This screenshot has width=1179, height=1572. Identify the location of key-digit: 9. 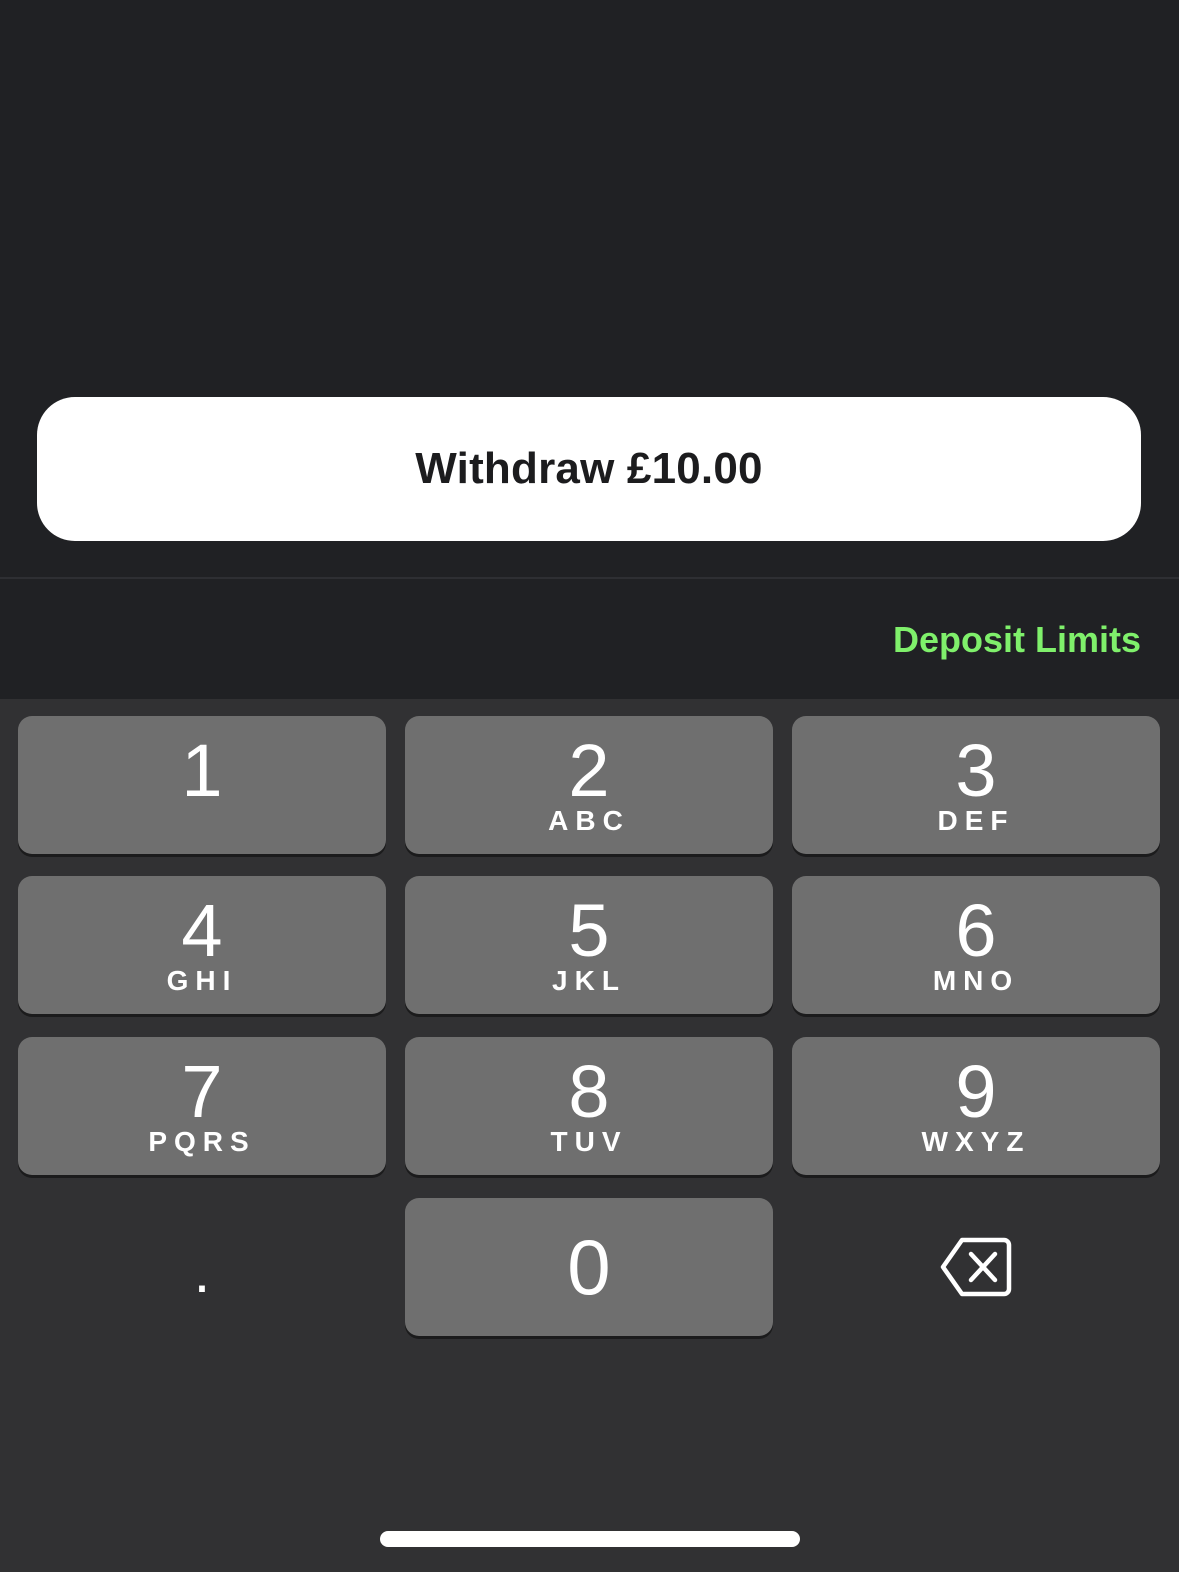
(976, 1091).